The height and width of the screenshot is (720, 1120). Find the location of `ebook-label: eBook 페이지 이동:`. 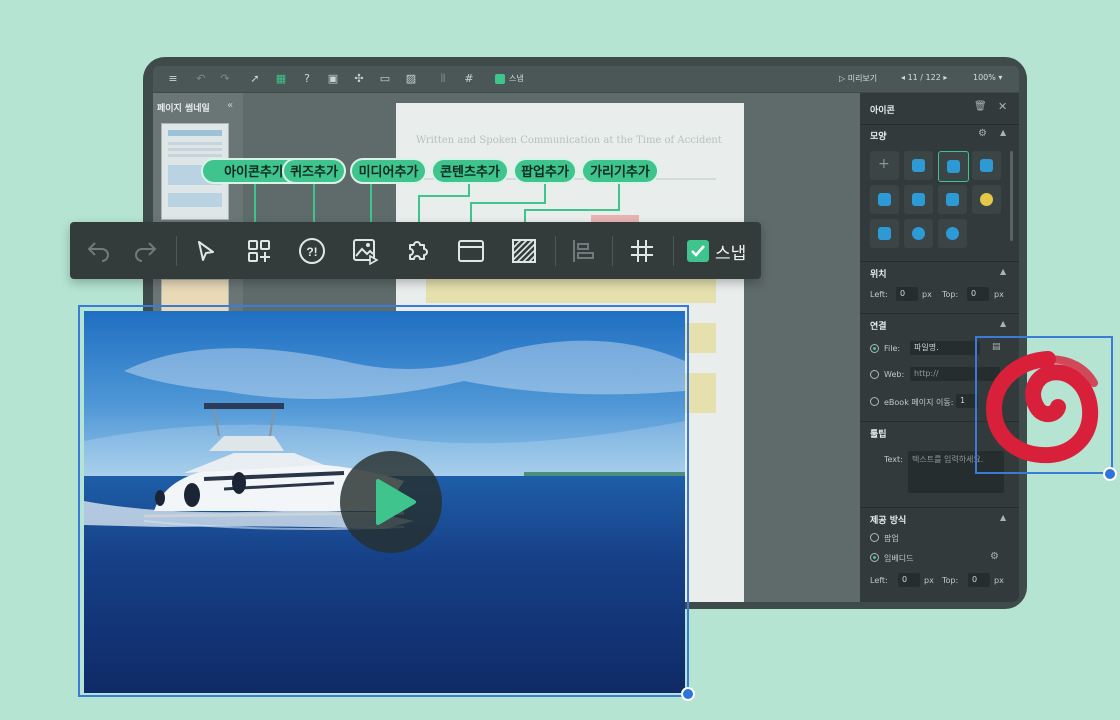

ebook-label: eBook 페이지 이동: is located at coordinates (919, 402).